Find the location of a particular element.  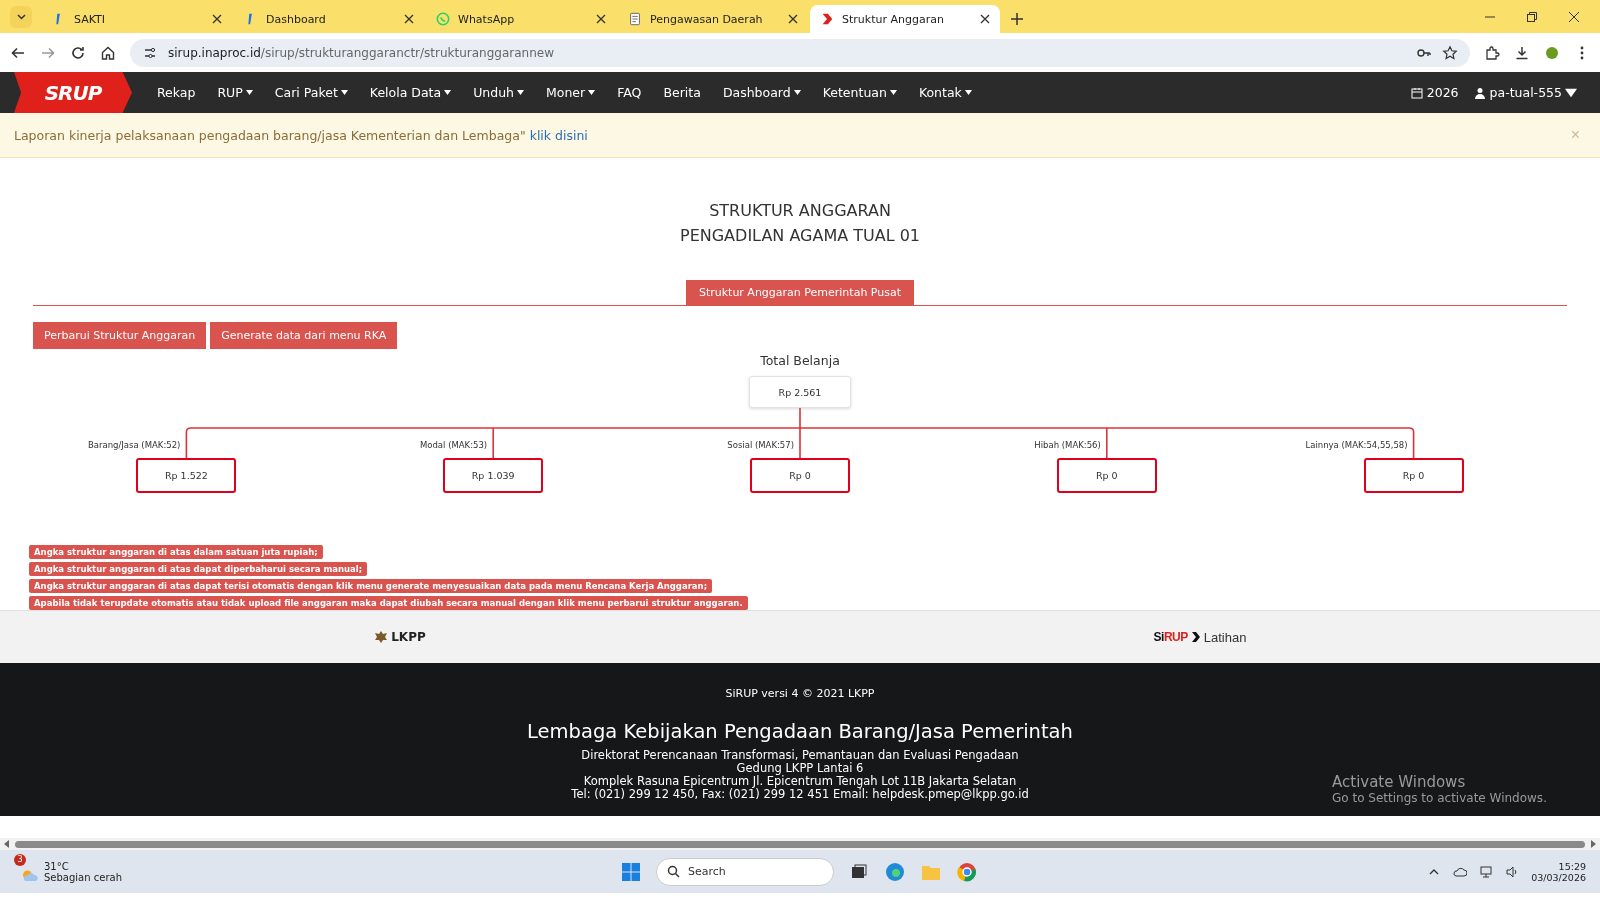

browser-tab: WhatsApp is located at coordinates (521, 19).